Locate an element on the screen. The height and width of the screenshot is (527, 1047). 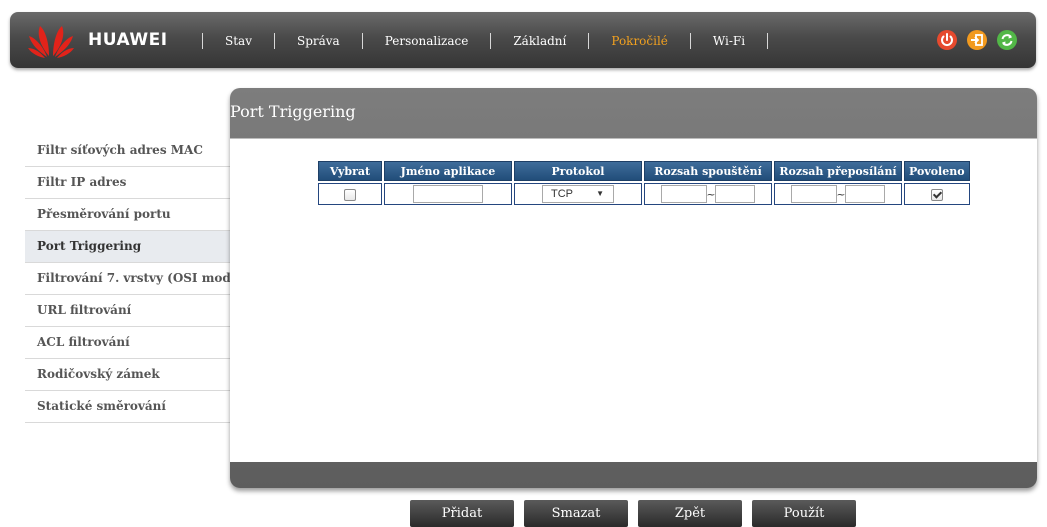
sidebar-item-parental-lock: Rodičovský zámek is located at coordinates (128, 375).